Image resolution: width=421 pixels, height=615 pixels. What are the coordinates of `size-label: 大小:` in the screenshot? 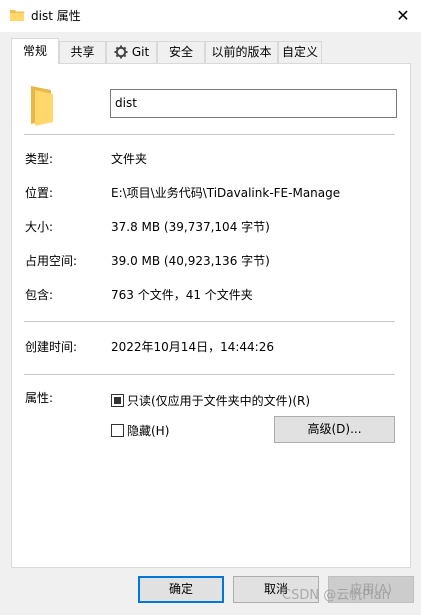 It's located at (39, 227).